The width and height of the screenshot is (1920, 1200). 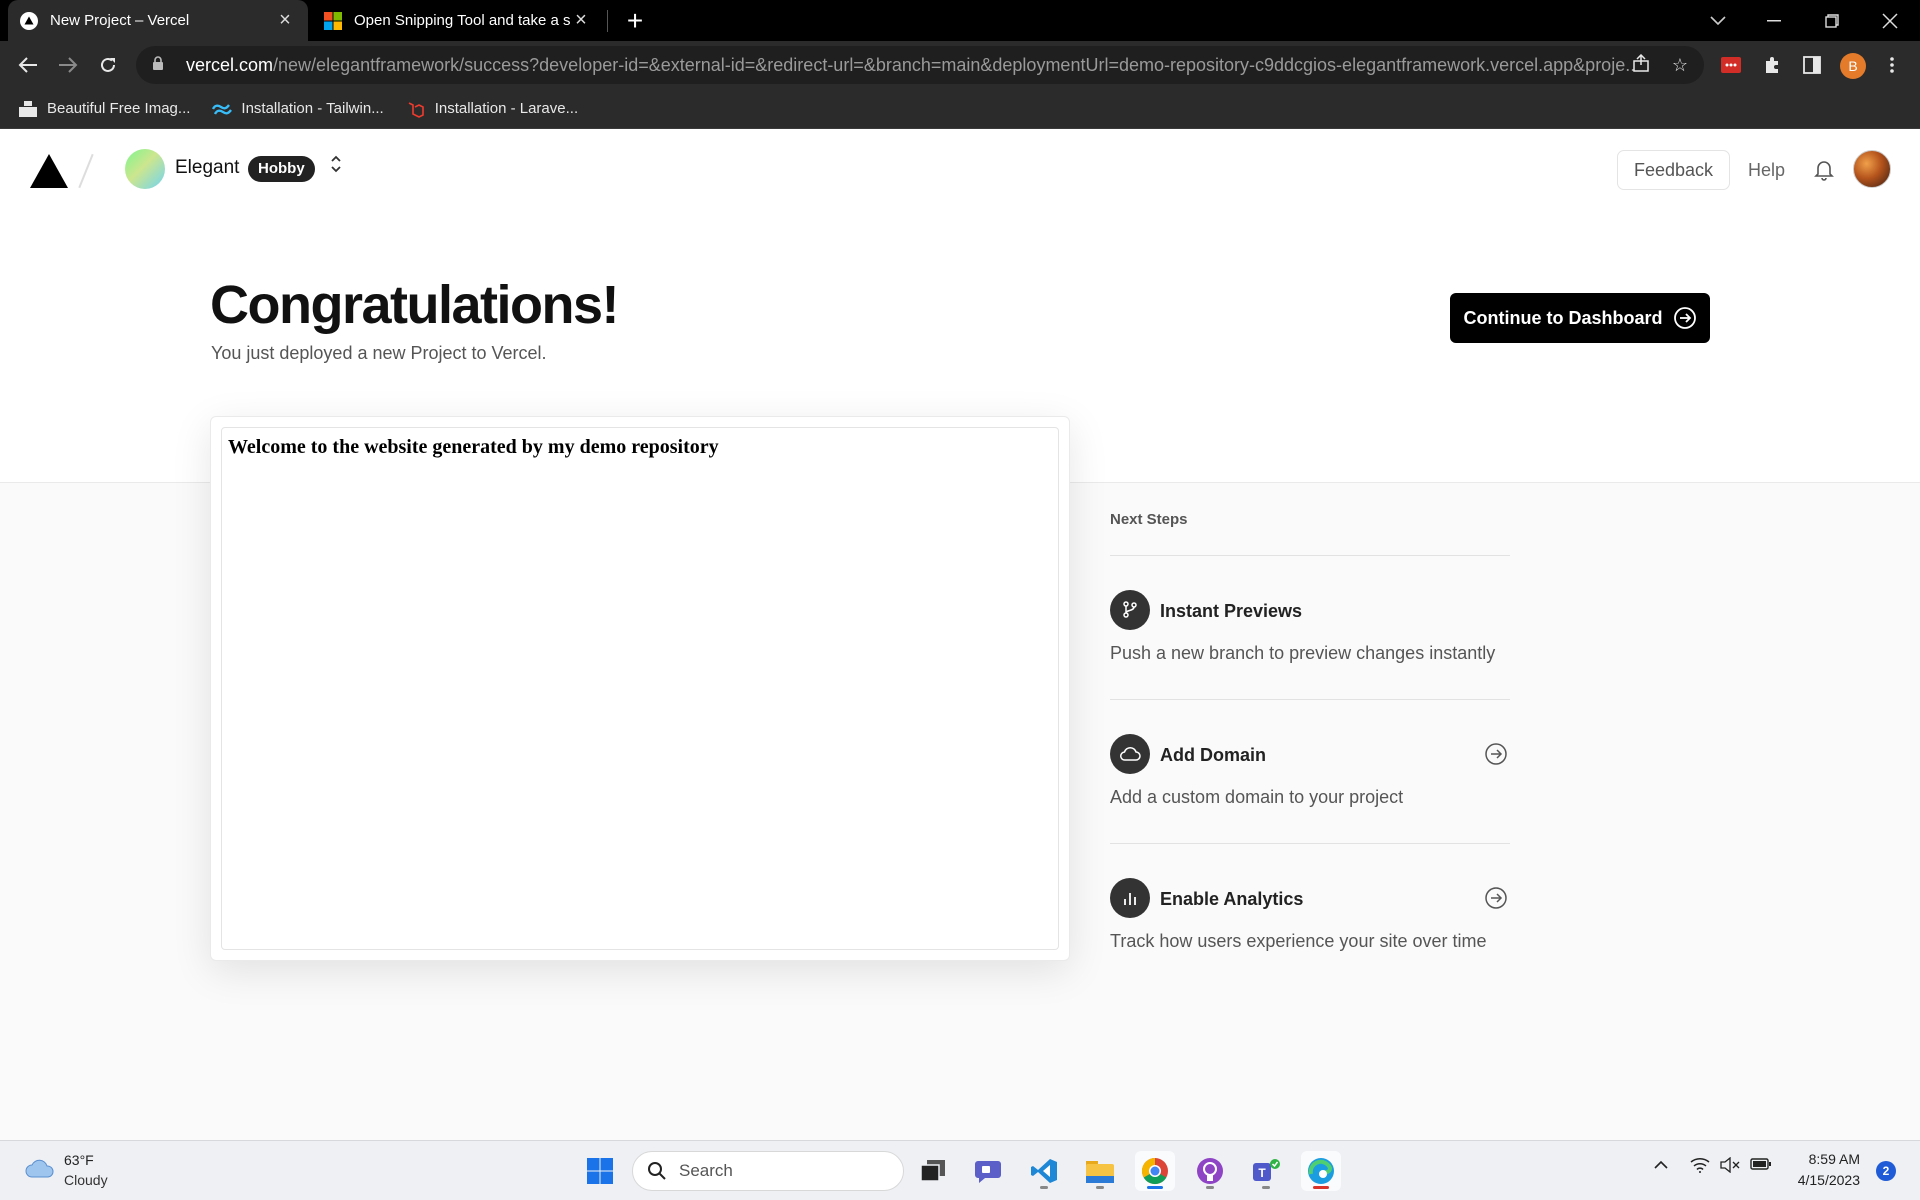 I want to click on volume-muted-icon, so click(x=1730, y=1167).